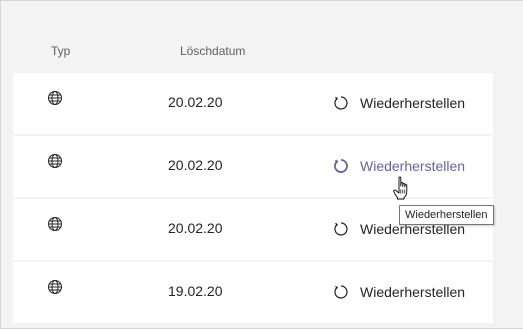 Image resolution: width=523 pixels, height=329 pixels. What do you see at coordinates (261, 0) in the screenshot?
I see `frame-border-top` at bounding box center [261, 0].